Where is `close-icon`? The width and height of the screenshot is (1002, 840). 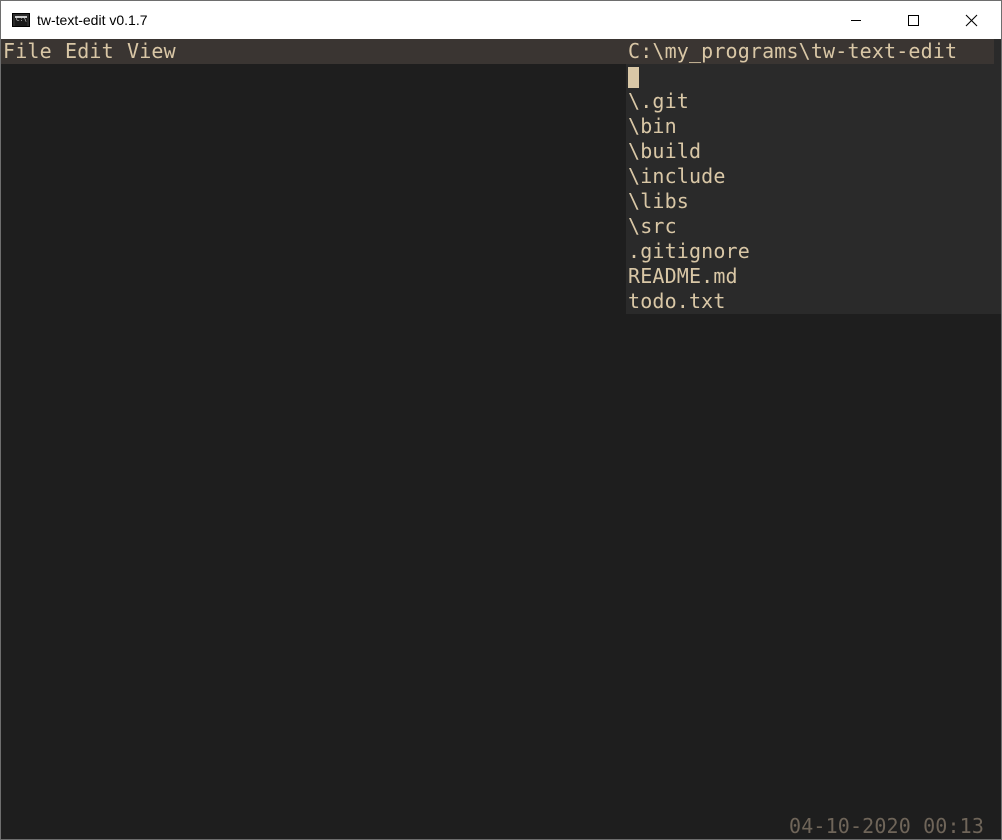 close-icon is located at coordinates (971, 20).